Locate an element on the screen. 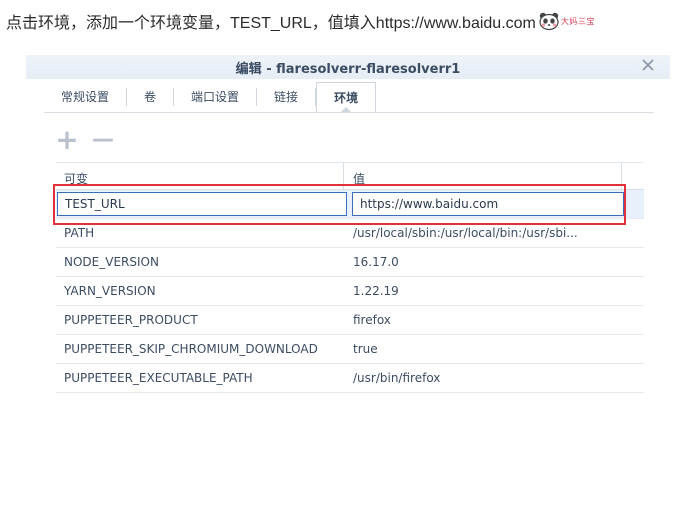  editing-value-cell is located at coordinates (486, 204).